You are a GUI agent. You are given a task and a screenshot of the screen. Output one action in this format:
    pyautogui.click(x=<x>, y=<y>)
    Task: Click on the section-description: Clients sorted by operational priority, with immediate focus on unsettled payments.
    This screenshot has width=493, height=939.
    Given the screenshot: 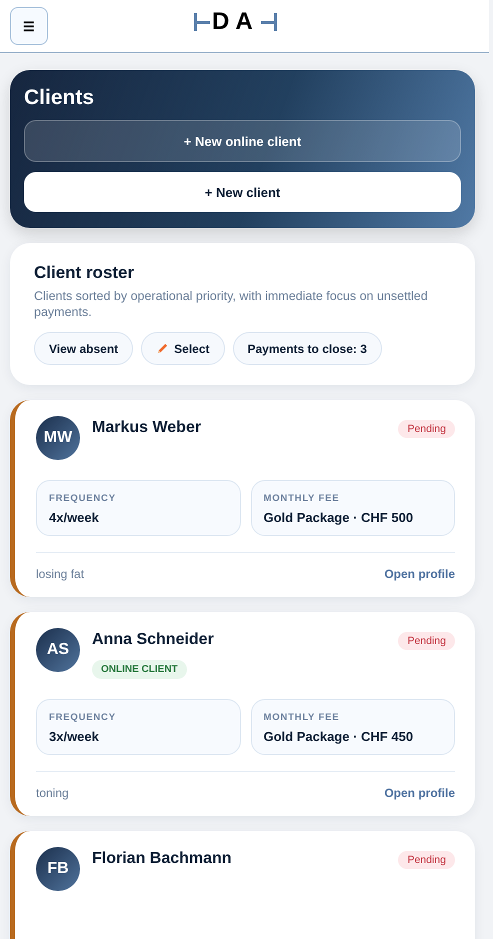 What is the action you would take?
    pyautogui.click(x=231, y=304)
    